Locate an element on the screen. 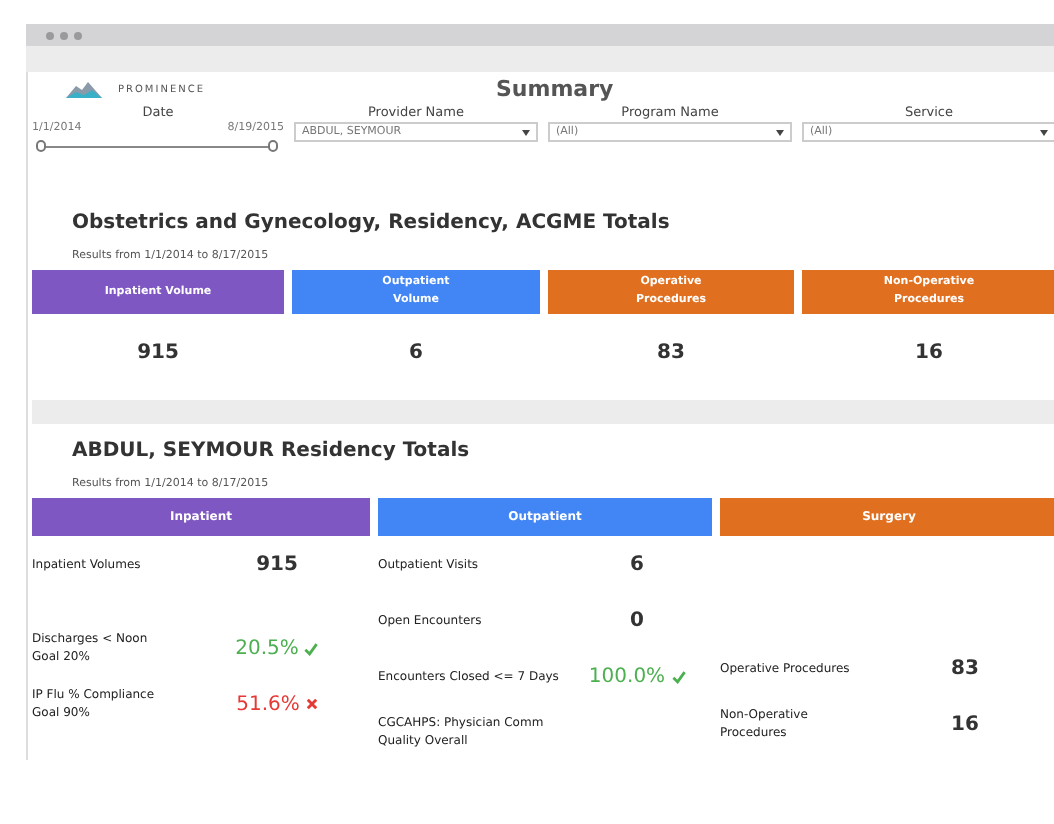 This screenshot has width=1054, height=824. metric-value: 915 is located at coordinates (277, 564).